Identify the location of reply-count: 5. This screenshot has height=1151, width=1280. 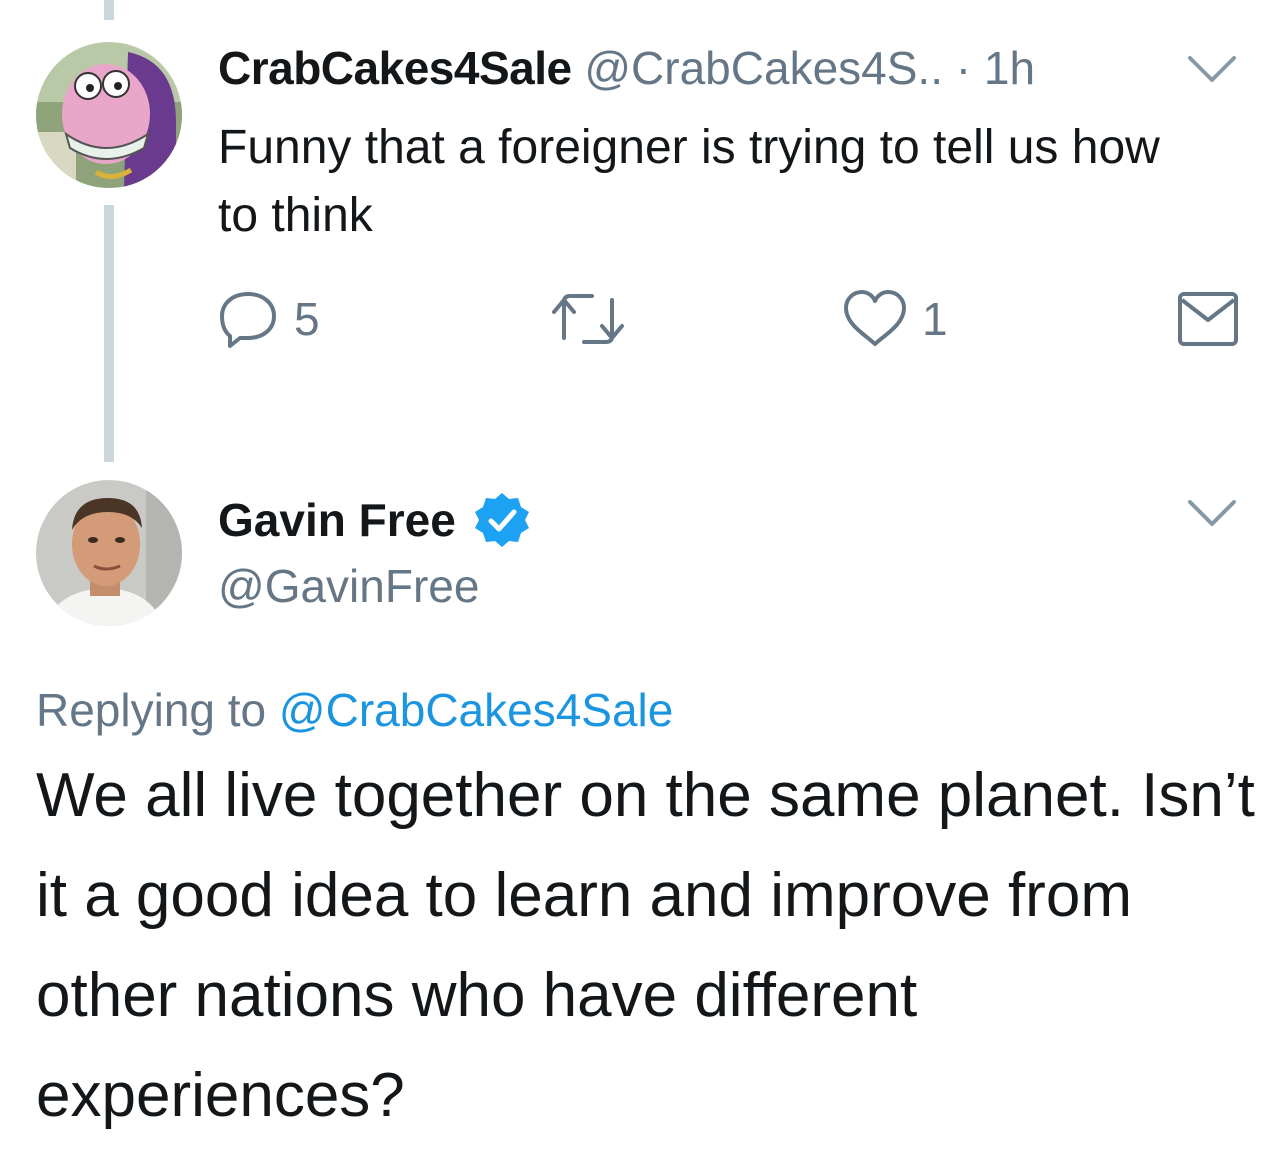
(307, 319).